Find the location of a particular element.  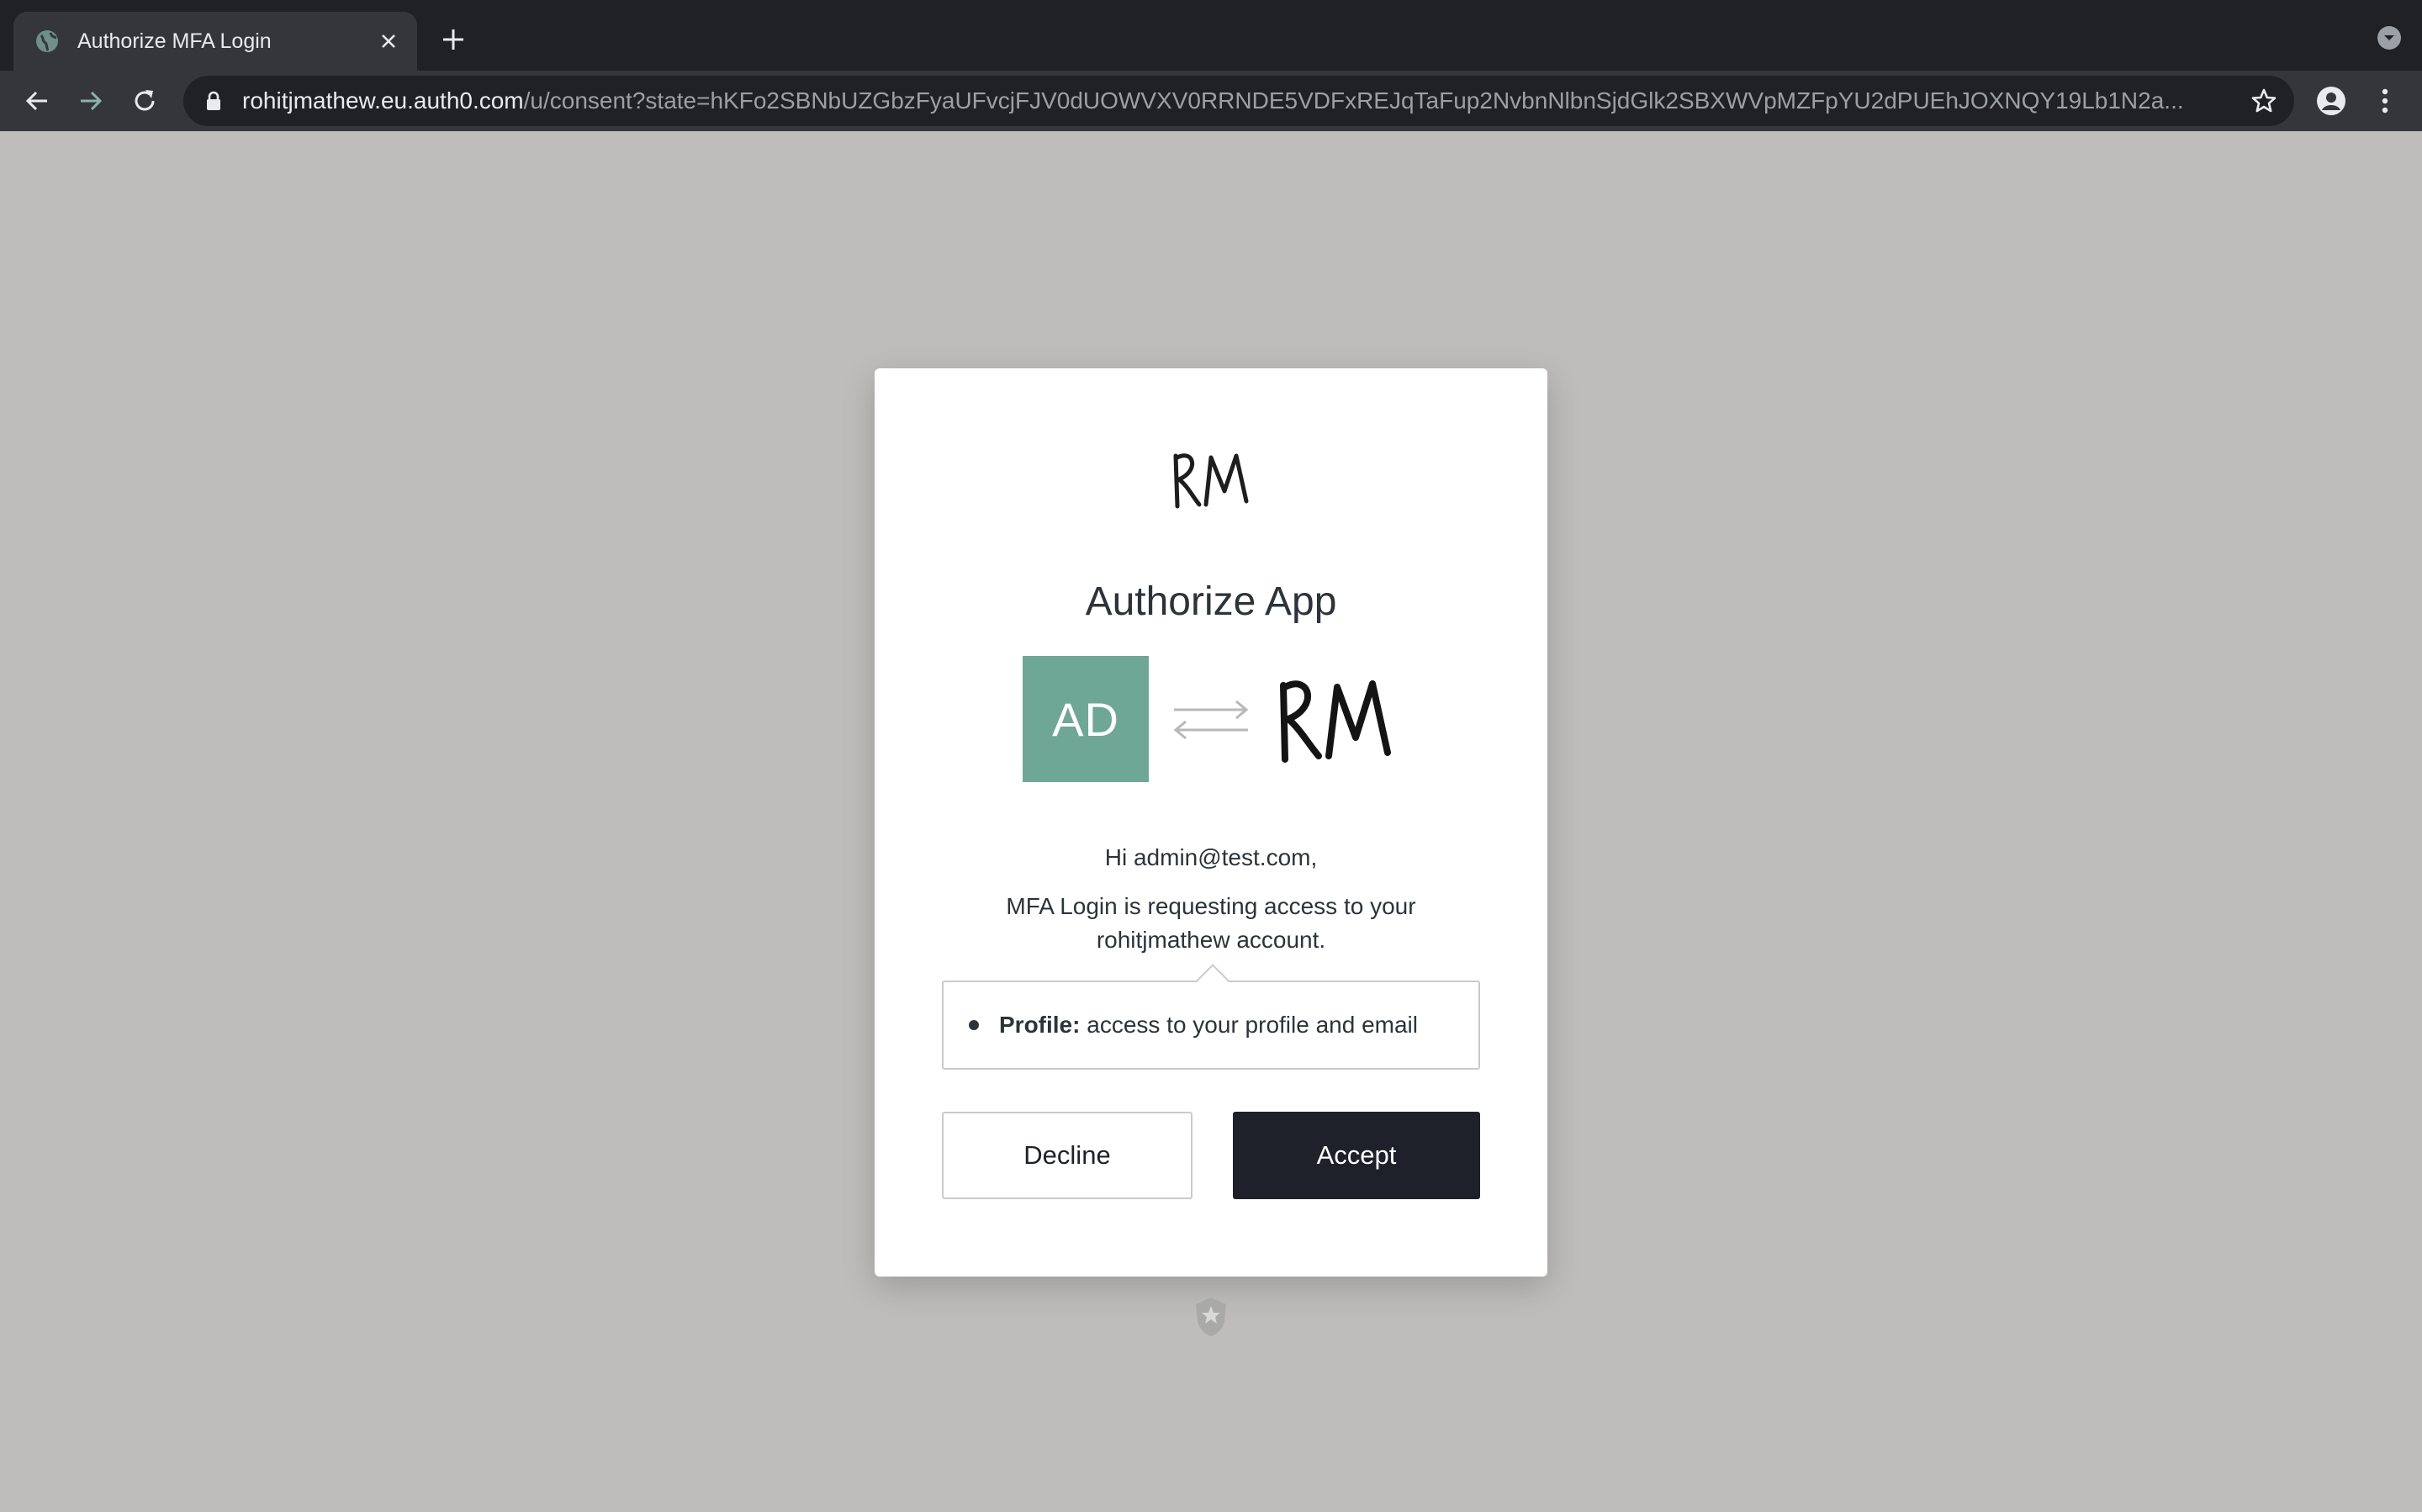

accept-button: Accept is located at coordinates (1356, 1155).